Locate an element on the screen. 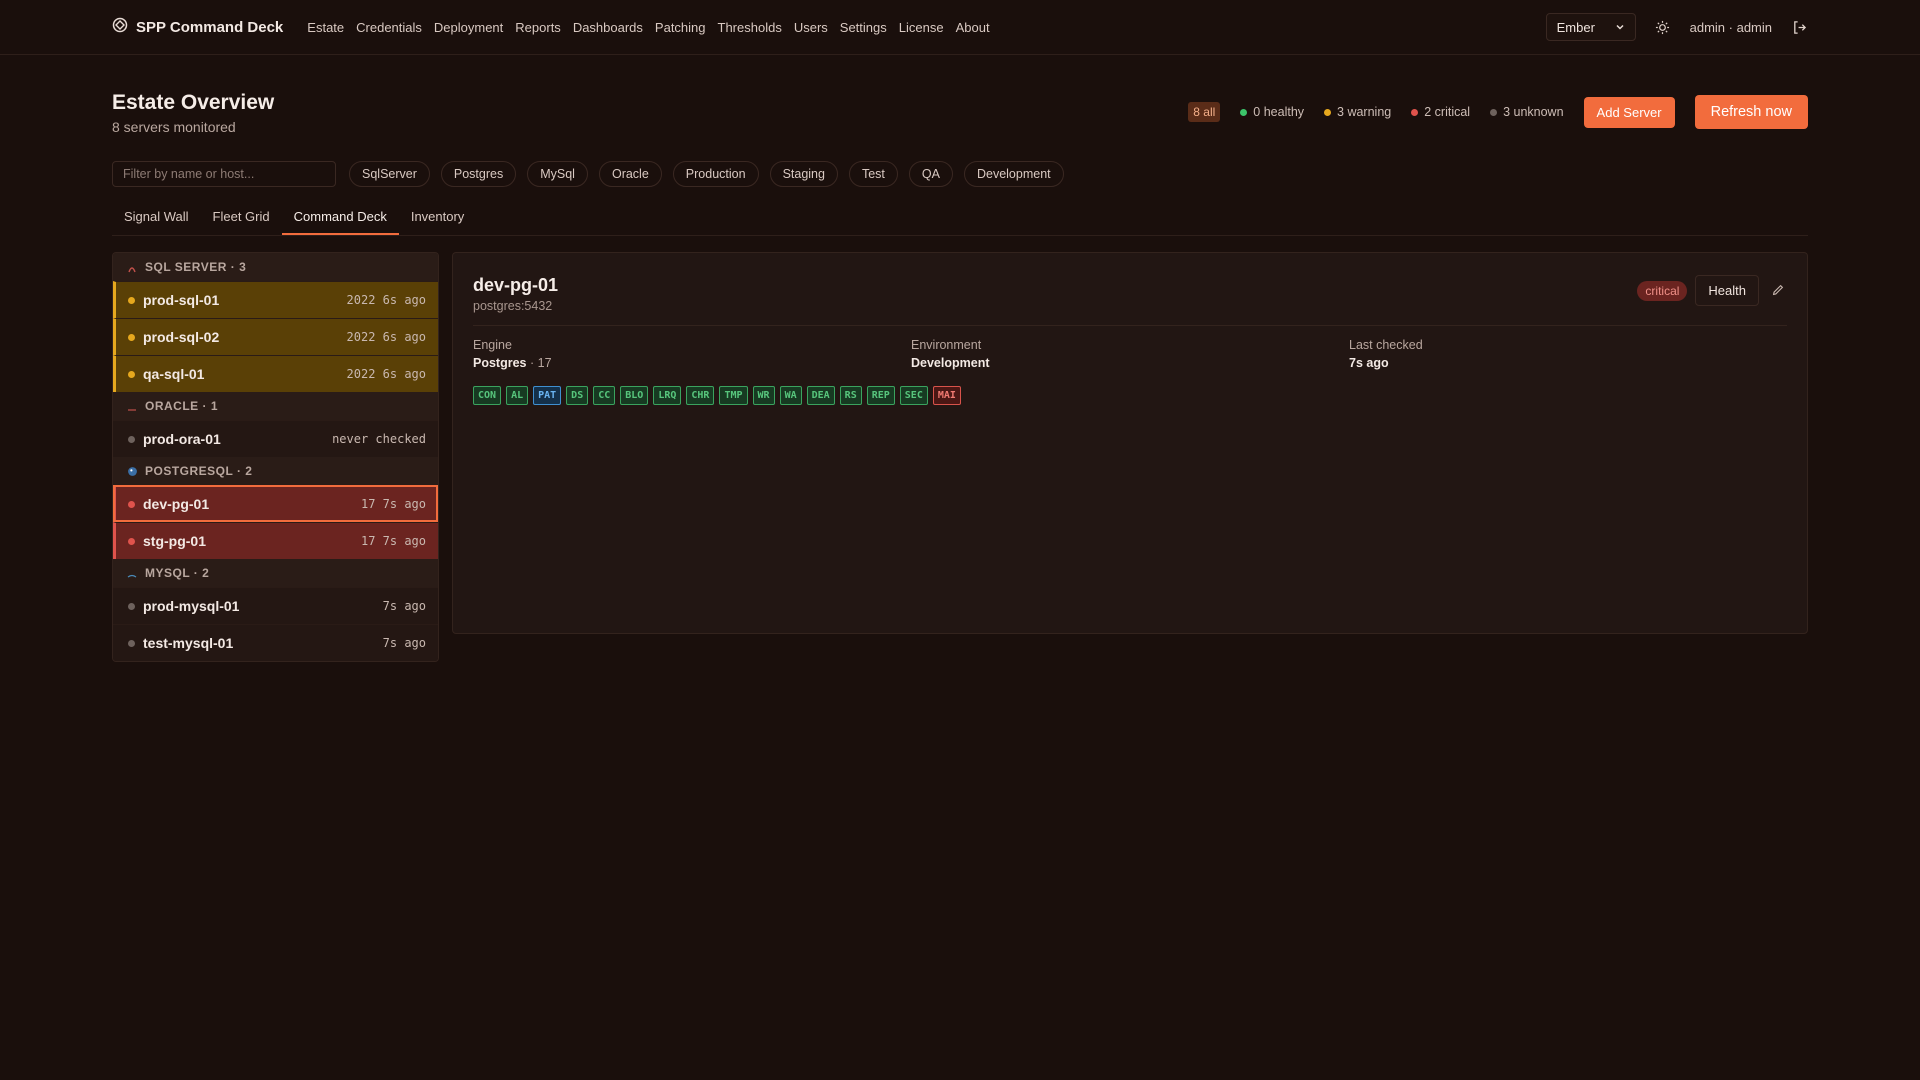 The width and height of the screenshot is (1920, 1080). page-subtitle: 8 servers monitored is located at coordinates (174, 127).